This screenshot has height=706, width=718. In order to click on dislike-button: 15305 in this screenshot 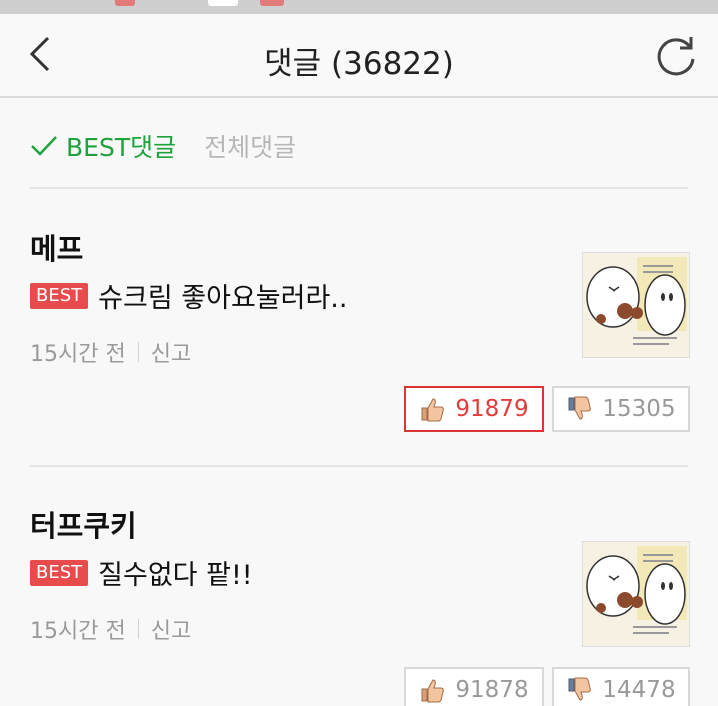, I will do `click(621, 409)`.